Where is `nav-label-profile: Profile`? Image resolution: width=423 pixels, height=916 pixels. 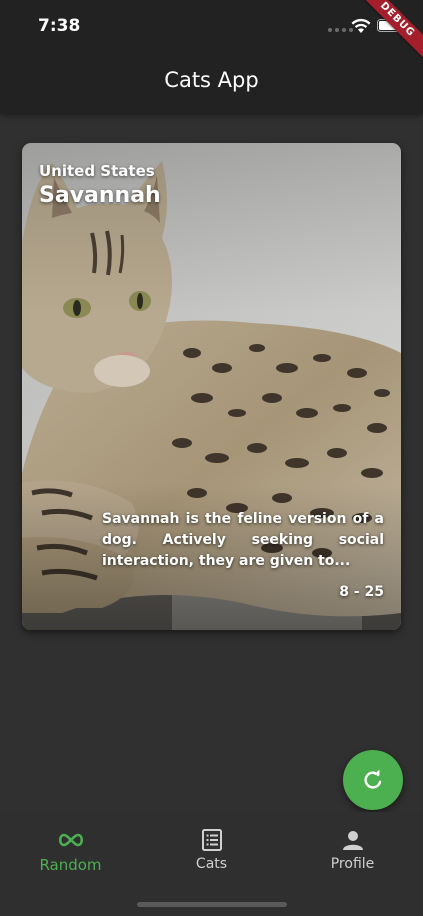 nav-label-profile: Profile is located at coordinates (352, 864).